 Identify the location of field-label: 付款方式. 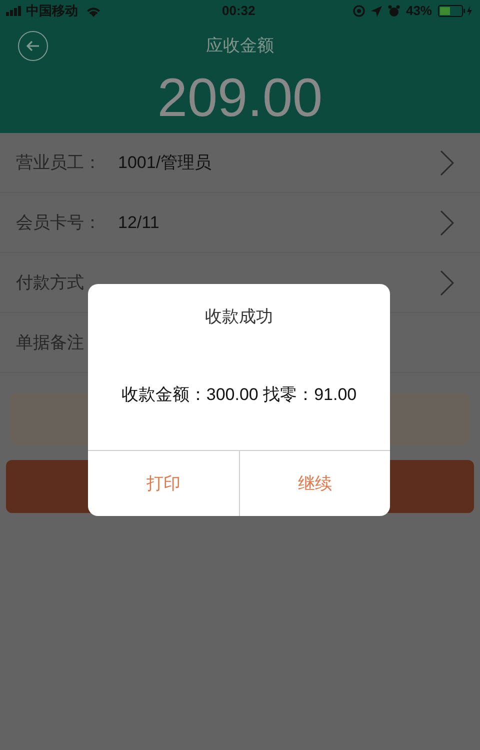
(50, 283).